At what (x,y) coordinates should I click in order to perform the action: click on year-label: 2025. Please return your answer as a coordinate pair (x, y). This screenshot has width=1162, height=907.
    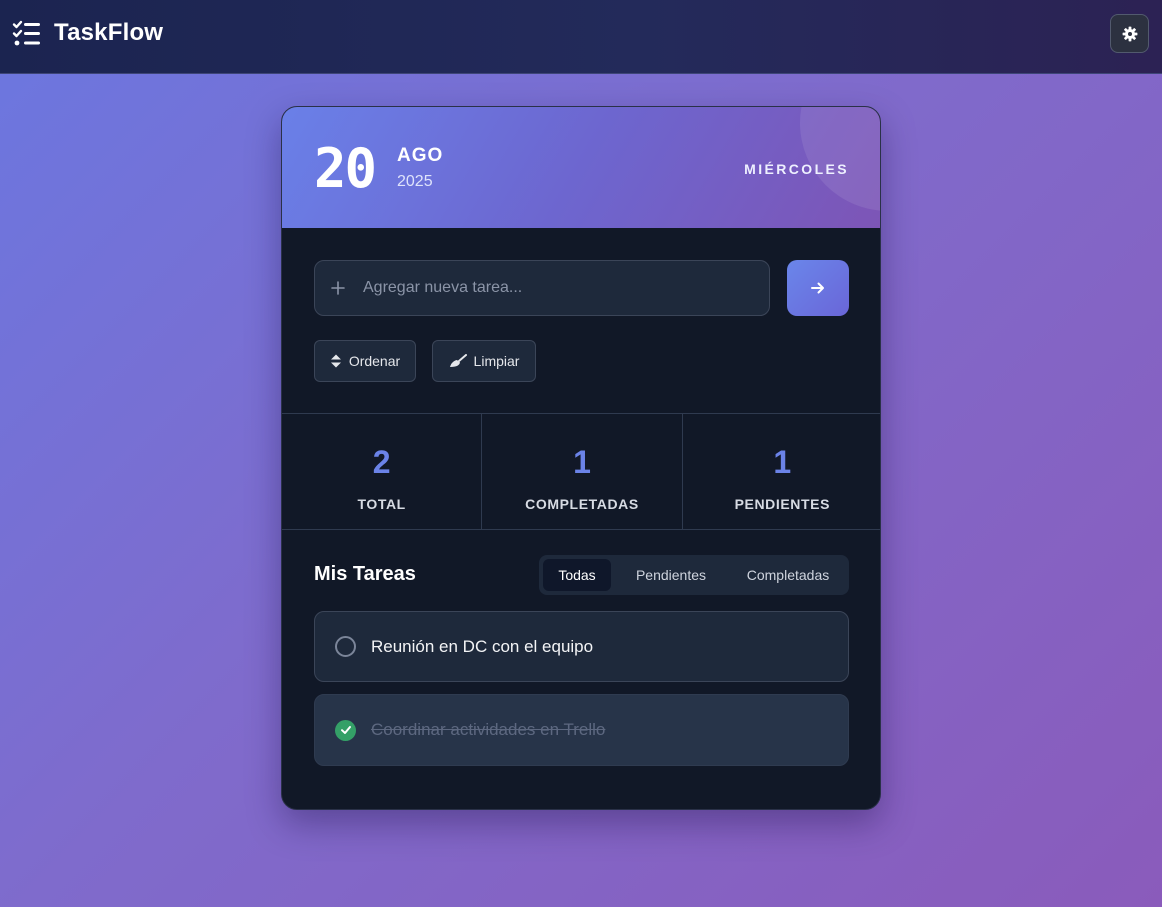
    Looking at the image, I should click on (415, 181).